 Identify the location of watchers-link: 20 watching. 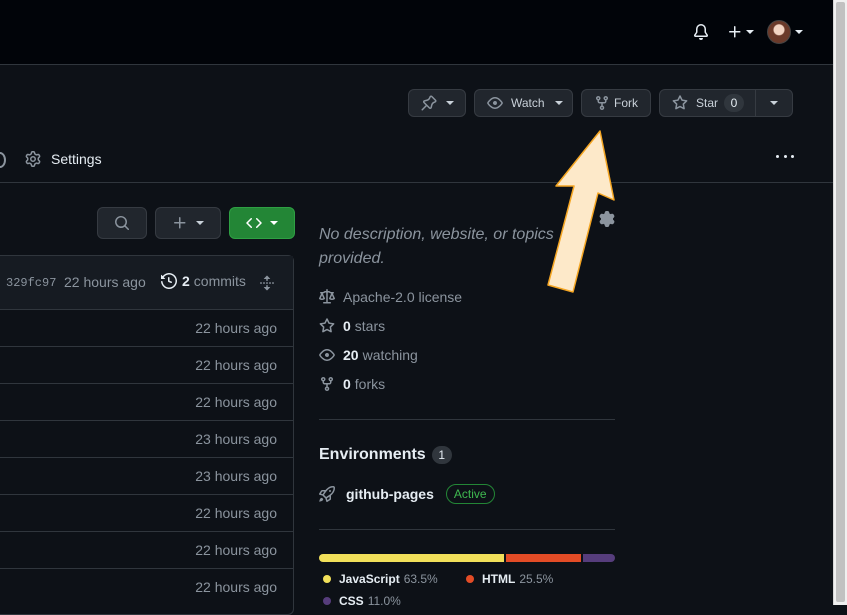
(368, 355).